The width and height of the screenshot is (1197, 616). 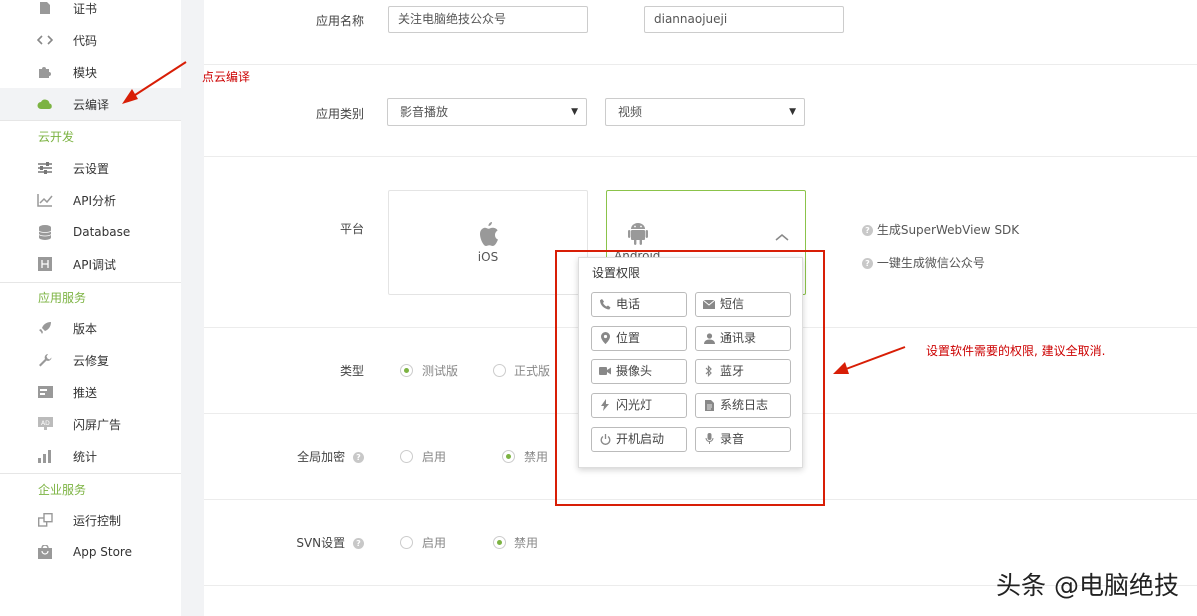 I want to click on arrow-to-cloud-compile, so click(x=154, y=82).